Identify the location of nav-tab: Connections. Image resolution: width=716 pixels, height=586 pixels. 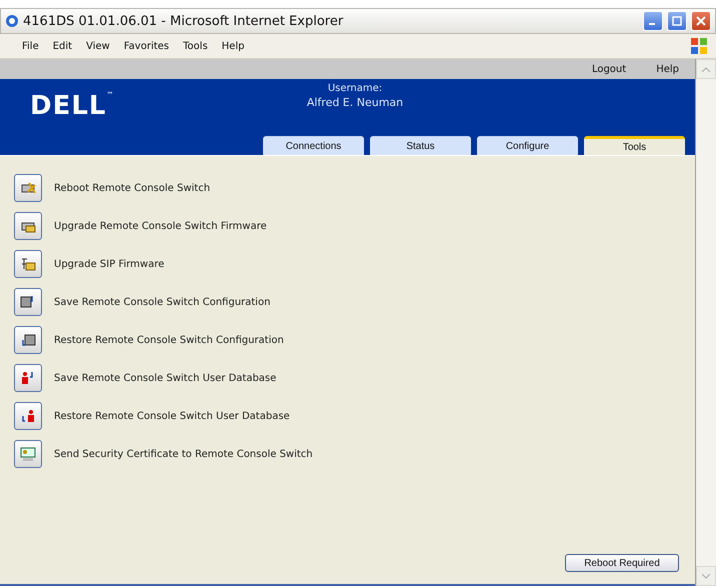
(313, 145).